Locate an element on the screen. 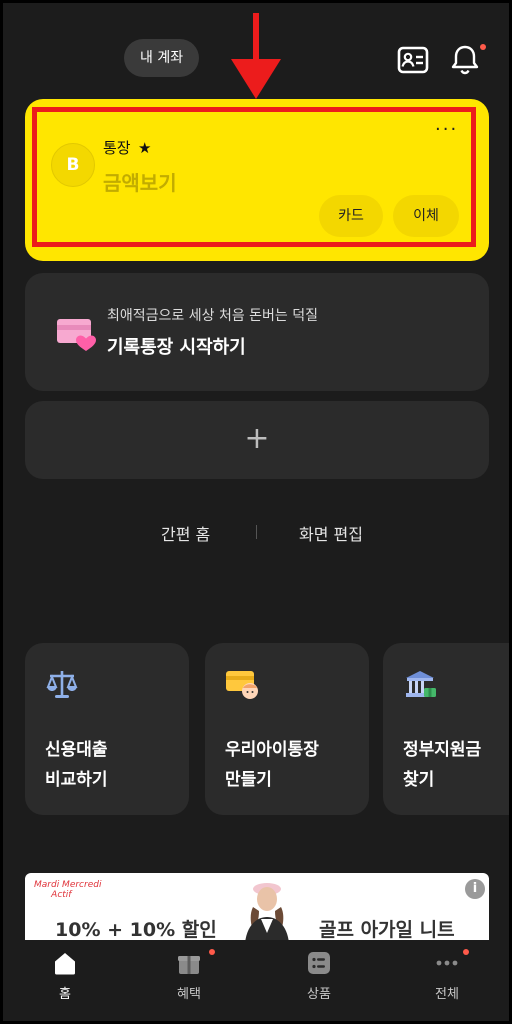 The width and height of the screenshot is (512, 1024). government-building-icon is located at coordinates (421, 684).